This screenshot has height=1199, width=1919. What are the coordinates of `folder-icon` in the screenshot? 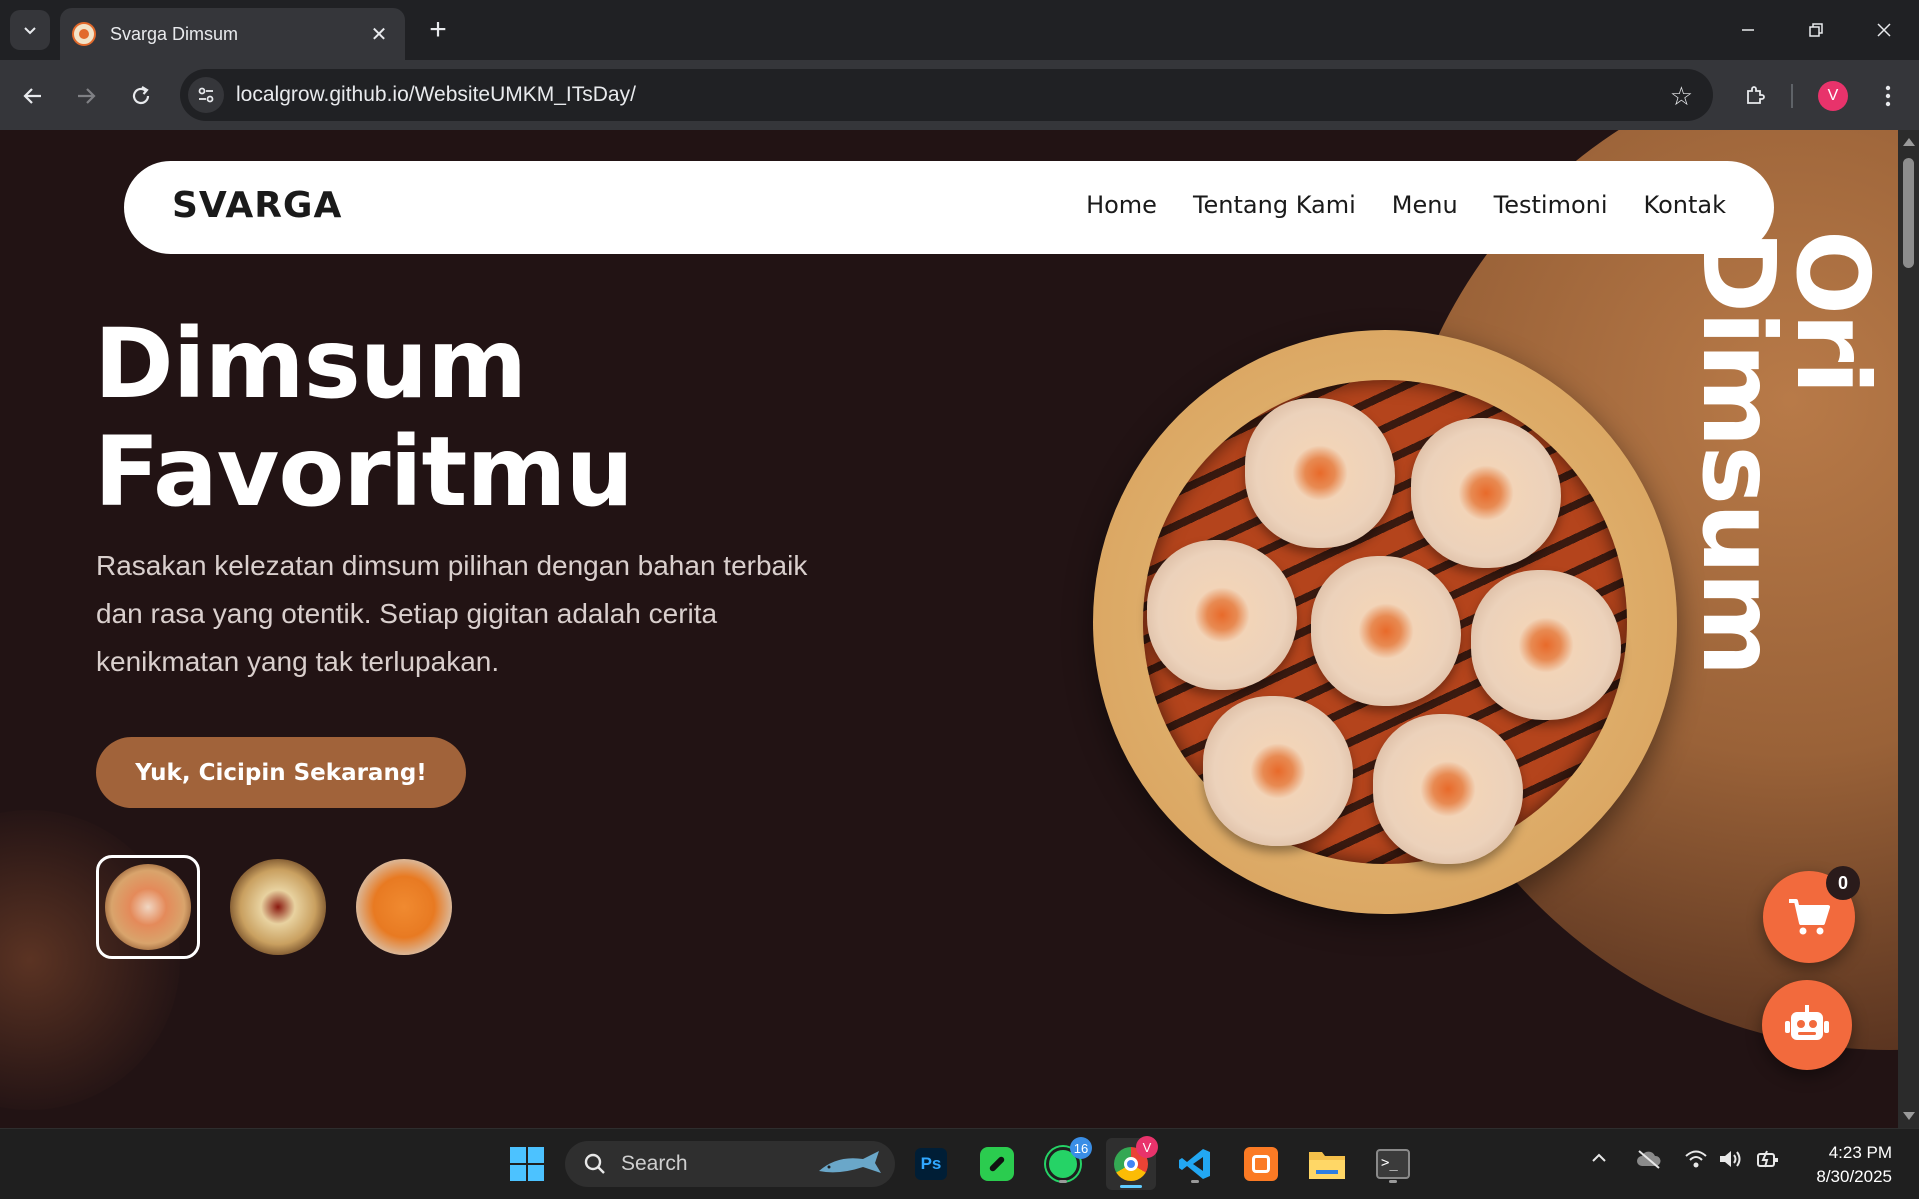 It's located at (1327, 1165).